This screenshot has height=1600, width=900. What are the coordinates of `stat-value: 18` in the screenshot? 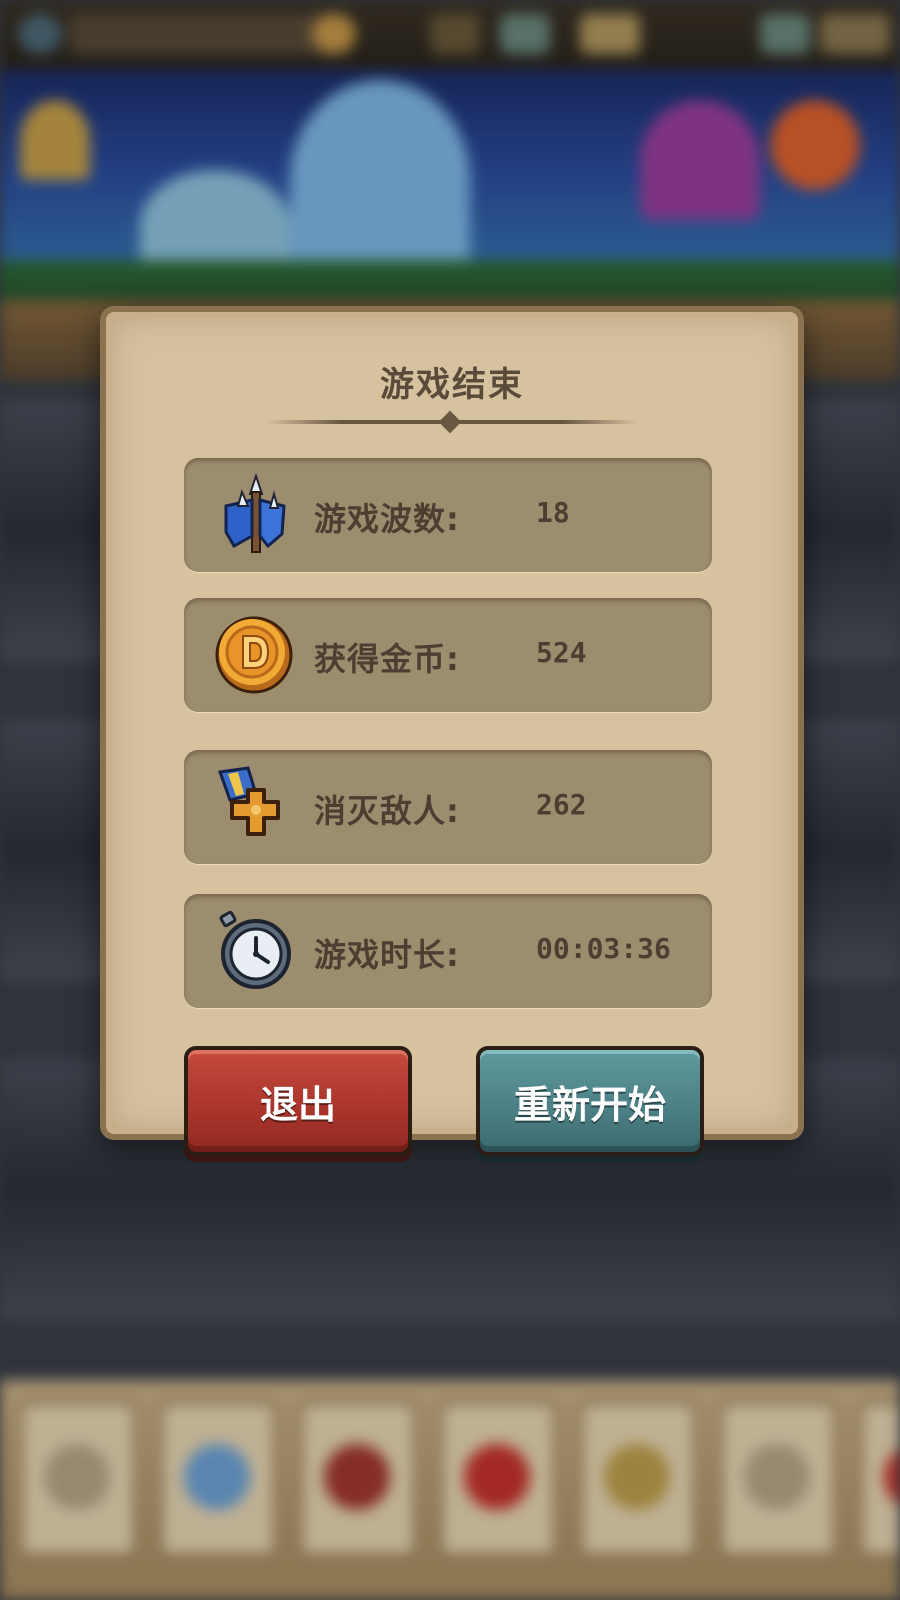 It's located at (553, 512).